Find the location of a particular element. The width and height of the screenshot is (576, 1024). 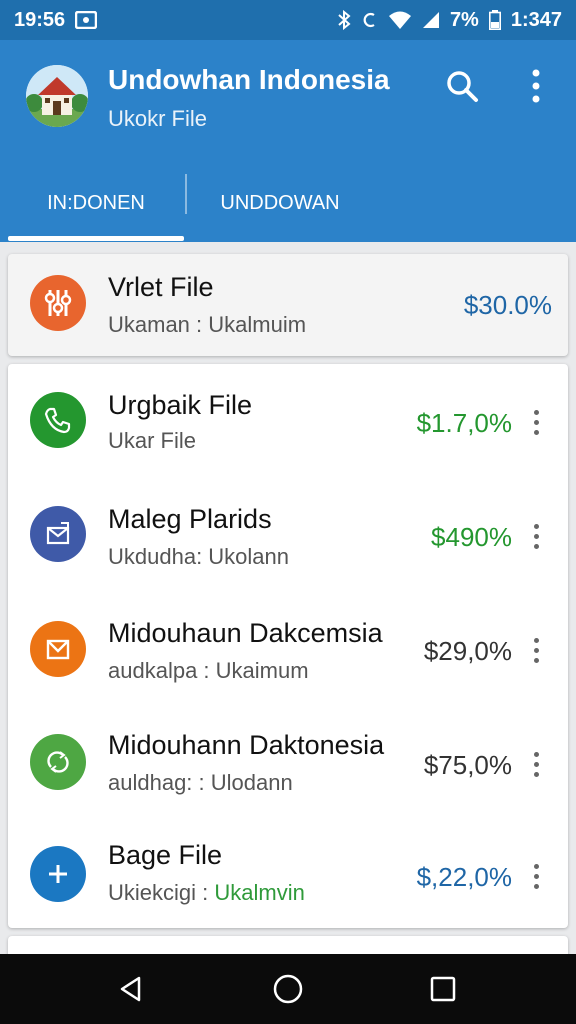

tab-unddowan: UNDDOWAN is located at coordinates (280, 203).